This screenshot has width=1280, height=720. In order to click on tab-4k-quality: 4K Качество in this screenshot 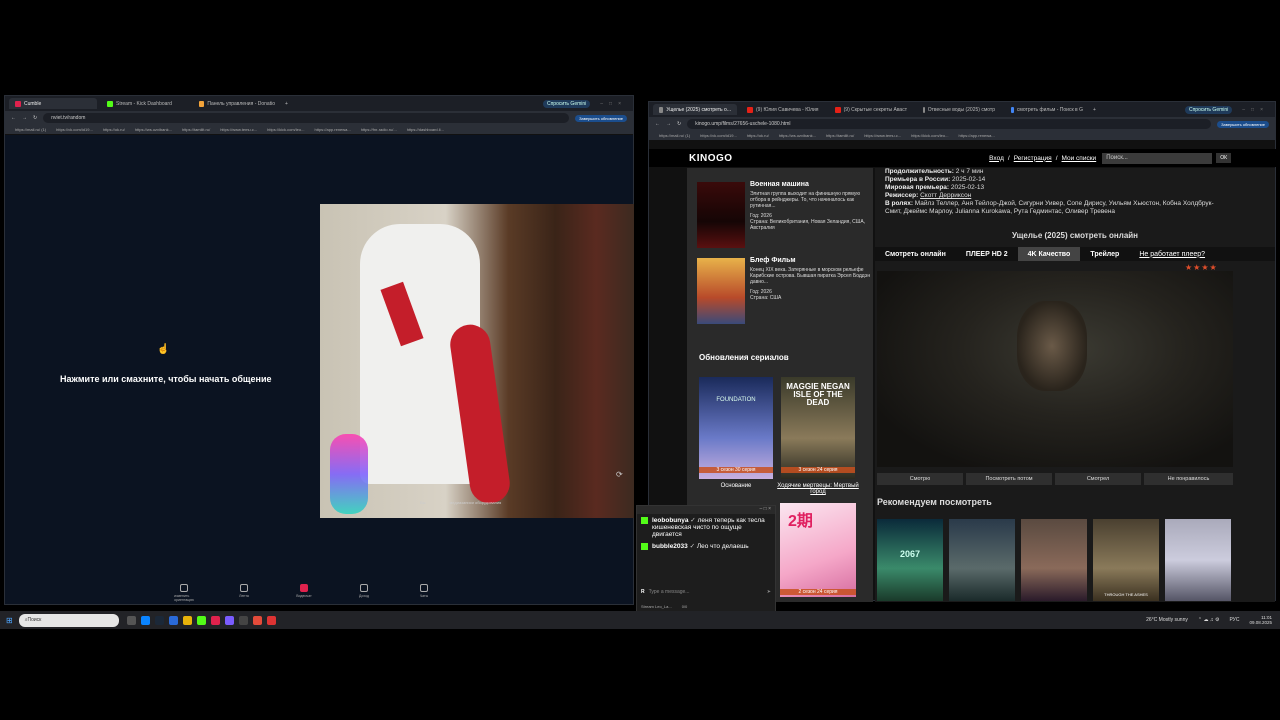, I will do `click(1049, 254)`.